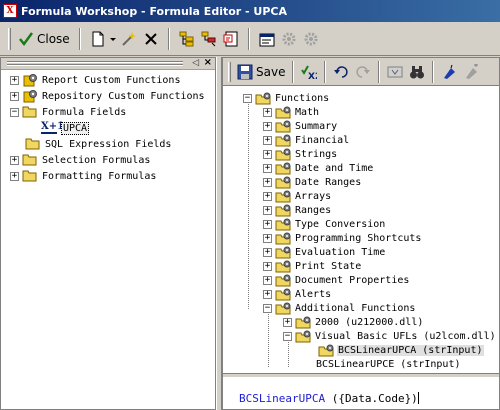 The image size is (500, 410). I want to click on tree-item-selection-formulas: + Selection Formulas, so click(108, 160).